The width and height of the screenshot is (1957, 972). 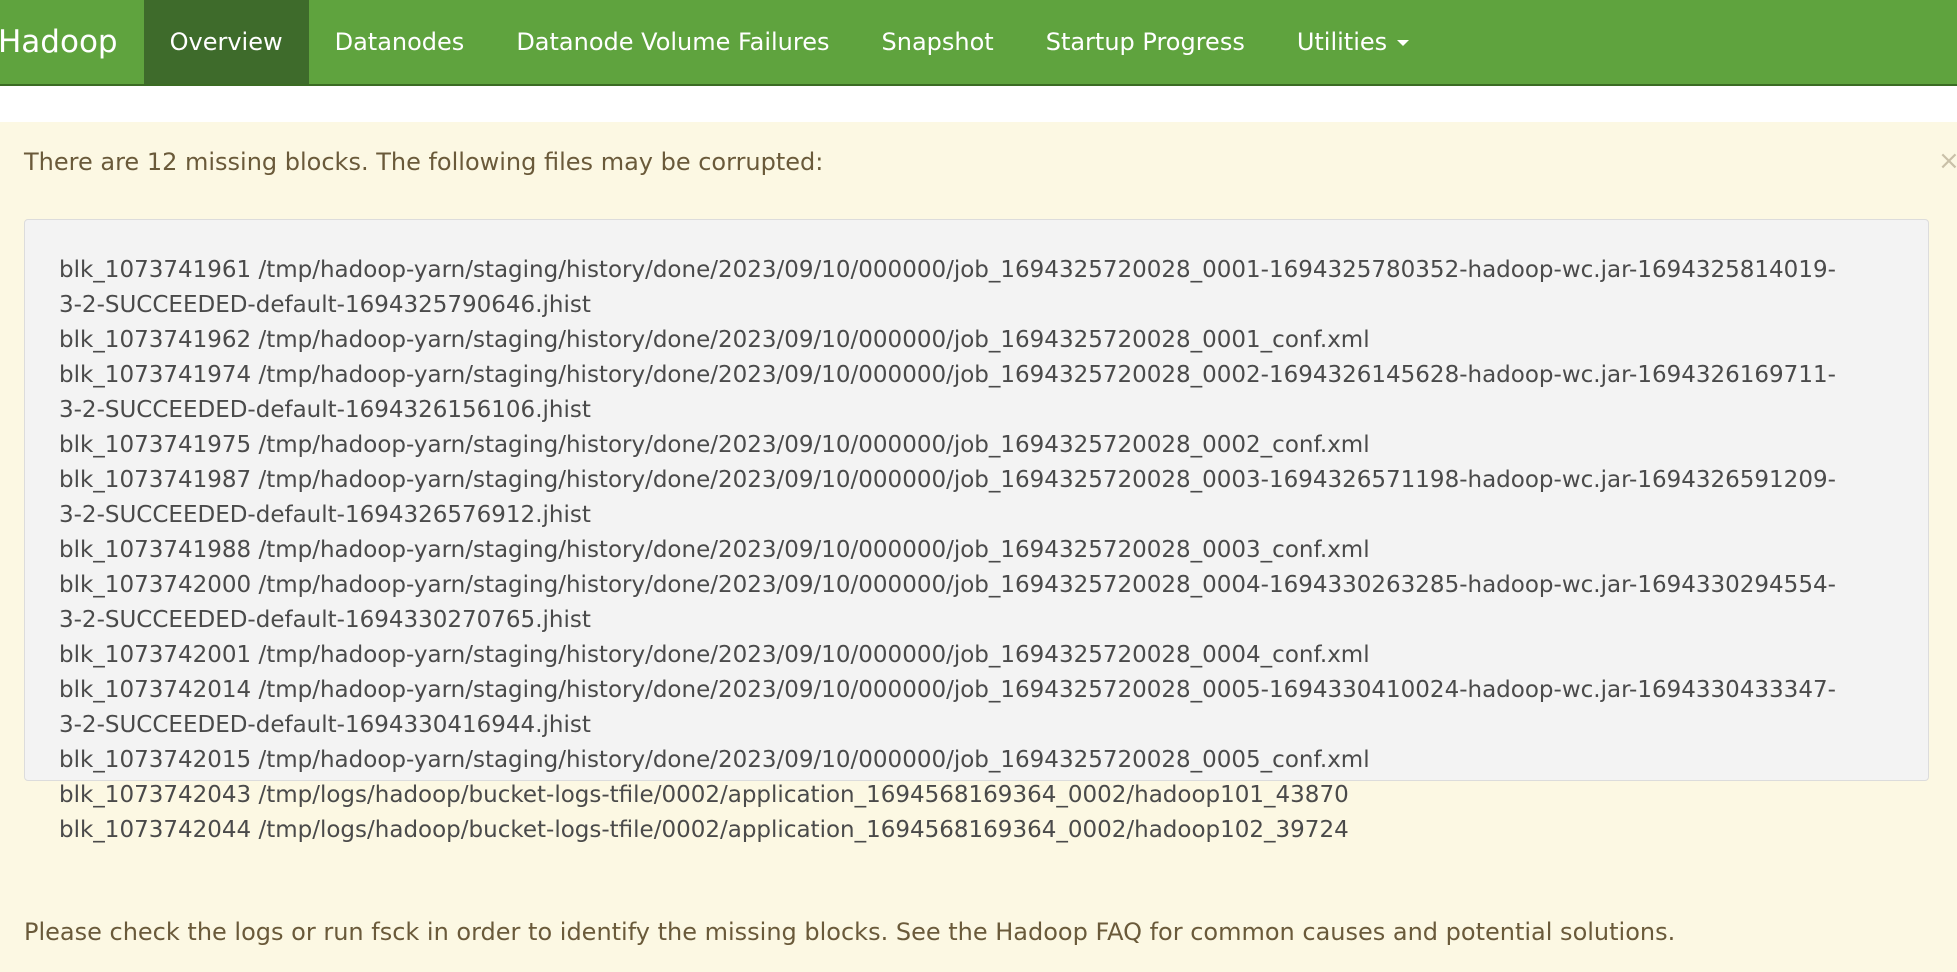 What do you see at coordinates (938, 42) in the screenshot?
I see `nav-snapshot: Snapshot` at bounding box center [938, 42].